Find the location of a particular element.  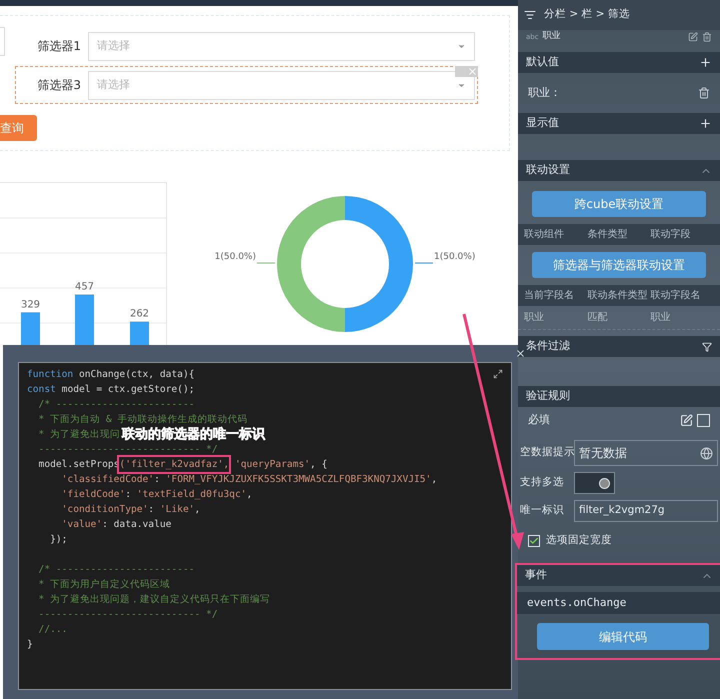

code-token: }); is located at coordinates (58, 540).